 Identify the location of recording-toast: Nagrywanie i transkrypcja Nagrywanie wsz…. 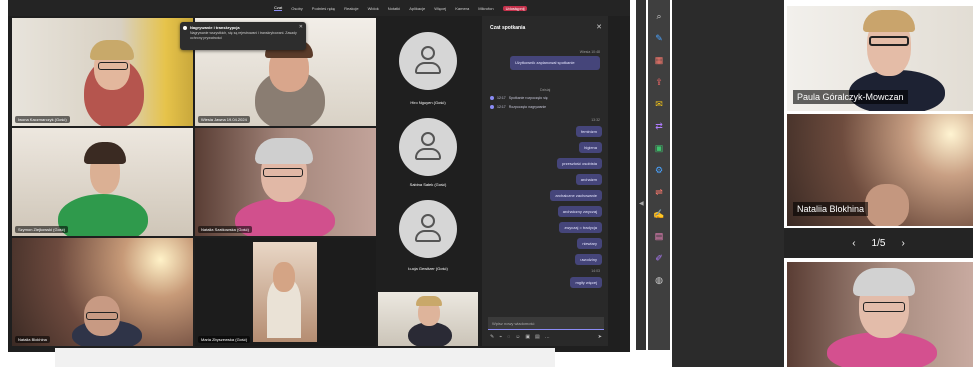
(243, 36).